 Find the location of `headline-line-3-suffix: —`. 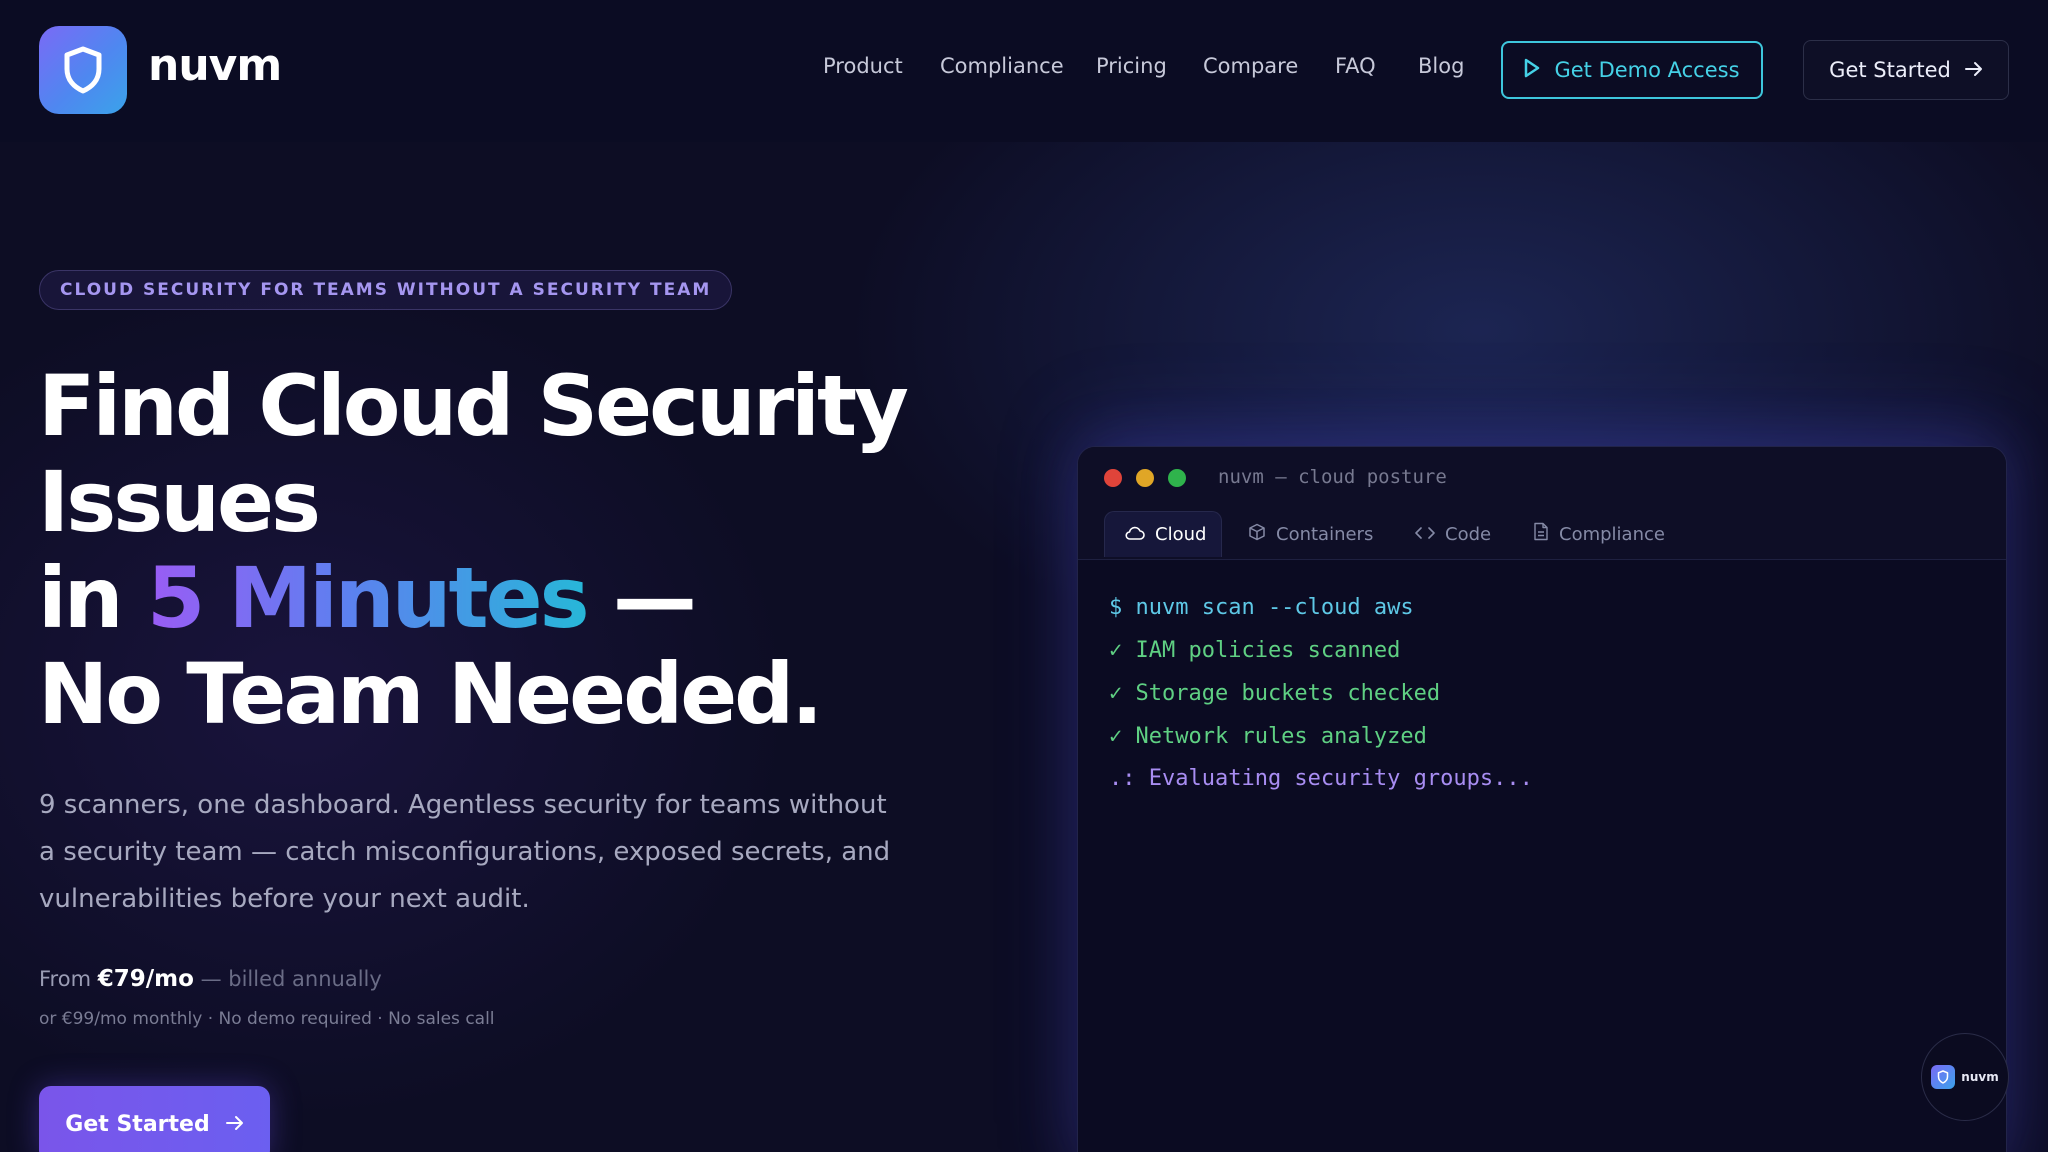

headline-line-3-suffix: — is located at coordinates (641, 598).